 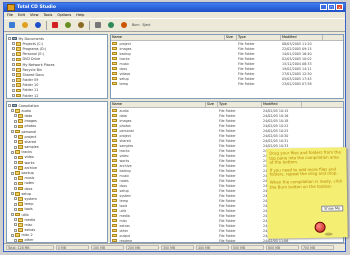 I want to click on save-button, so click(x=38, y=25).